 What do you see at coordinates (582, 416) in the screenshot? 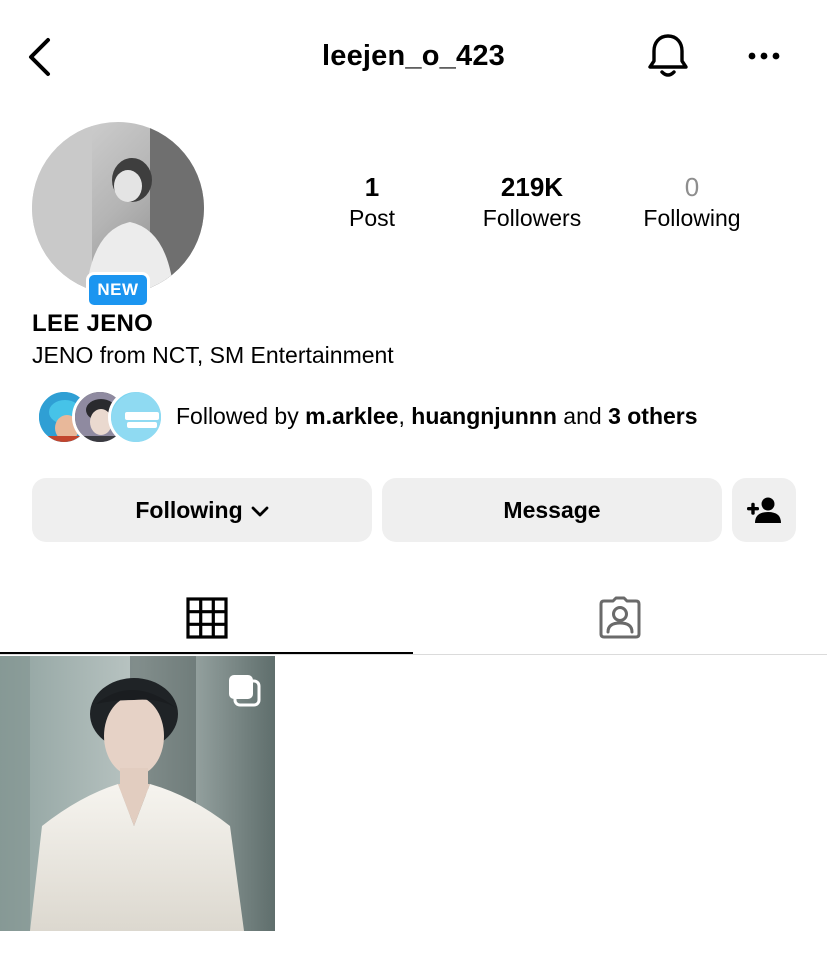
I see `followed-by-middle: and` at bounding box center [582, 416].